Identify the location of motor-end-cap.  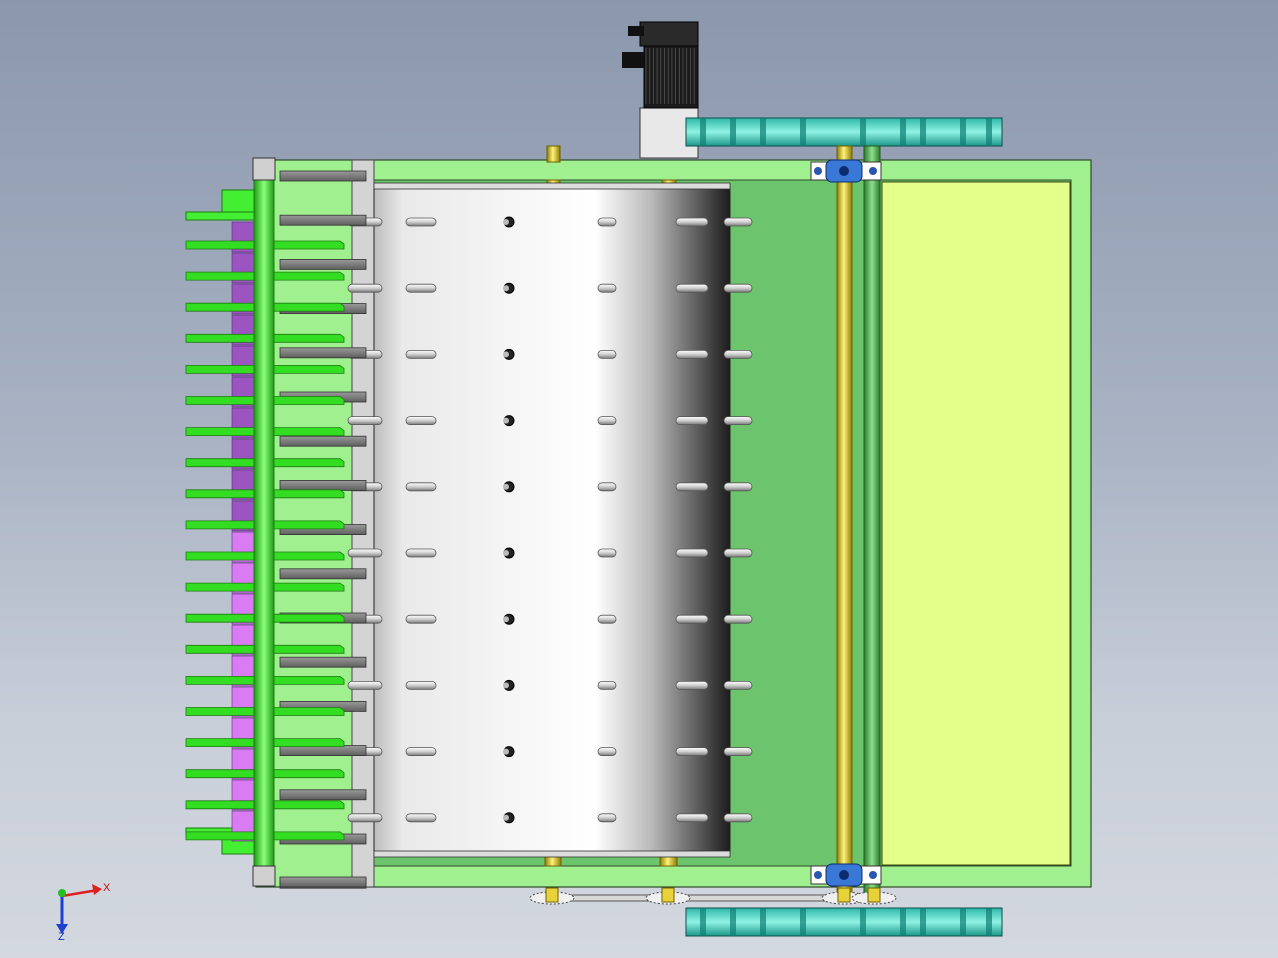
(669, 34).